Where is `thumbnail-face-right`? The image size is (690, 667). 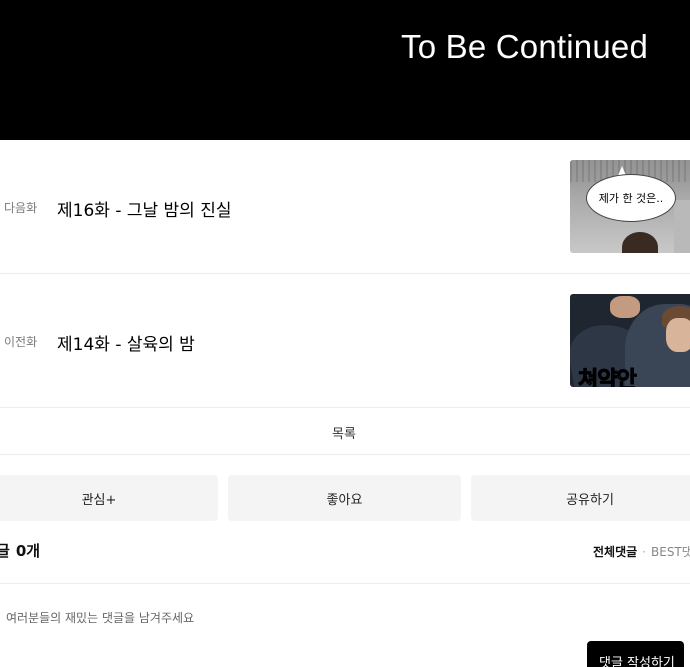 thumbnail-face-right is located at coordinates (678, 335).